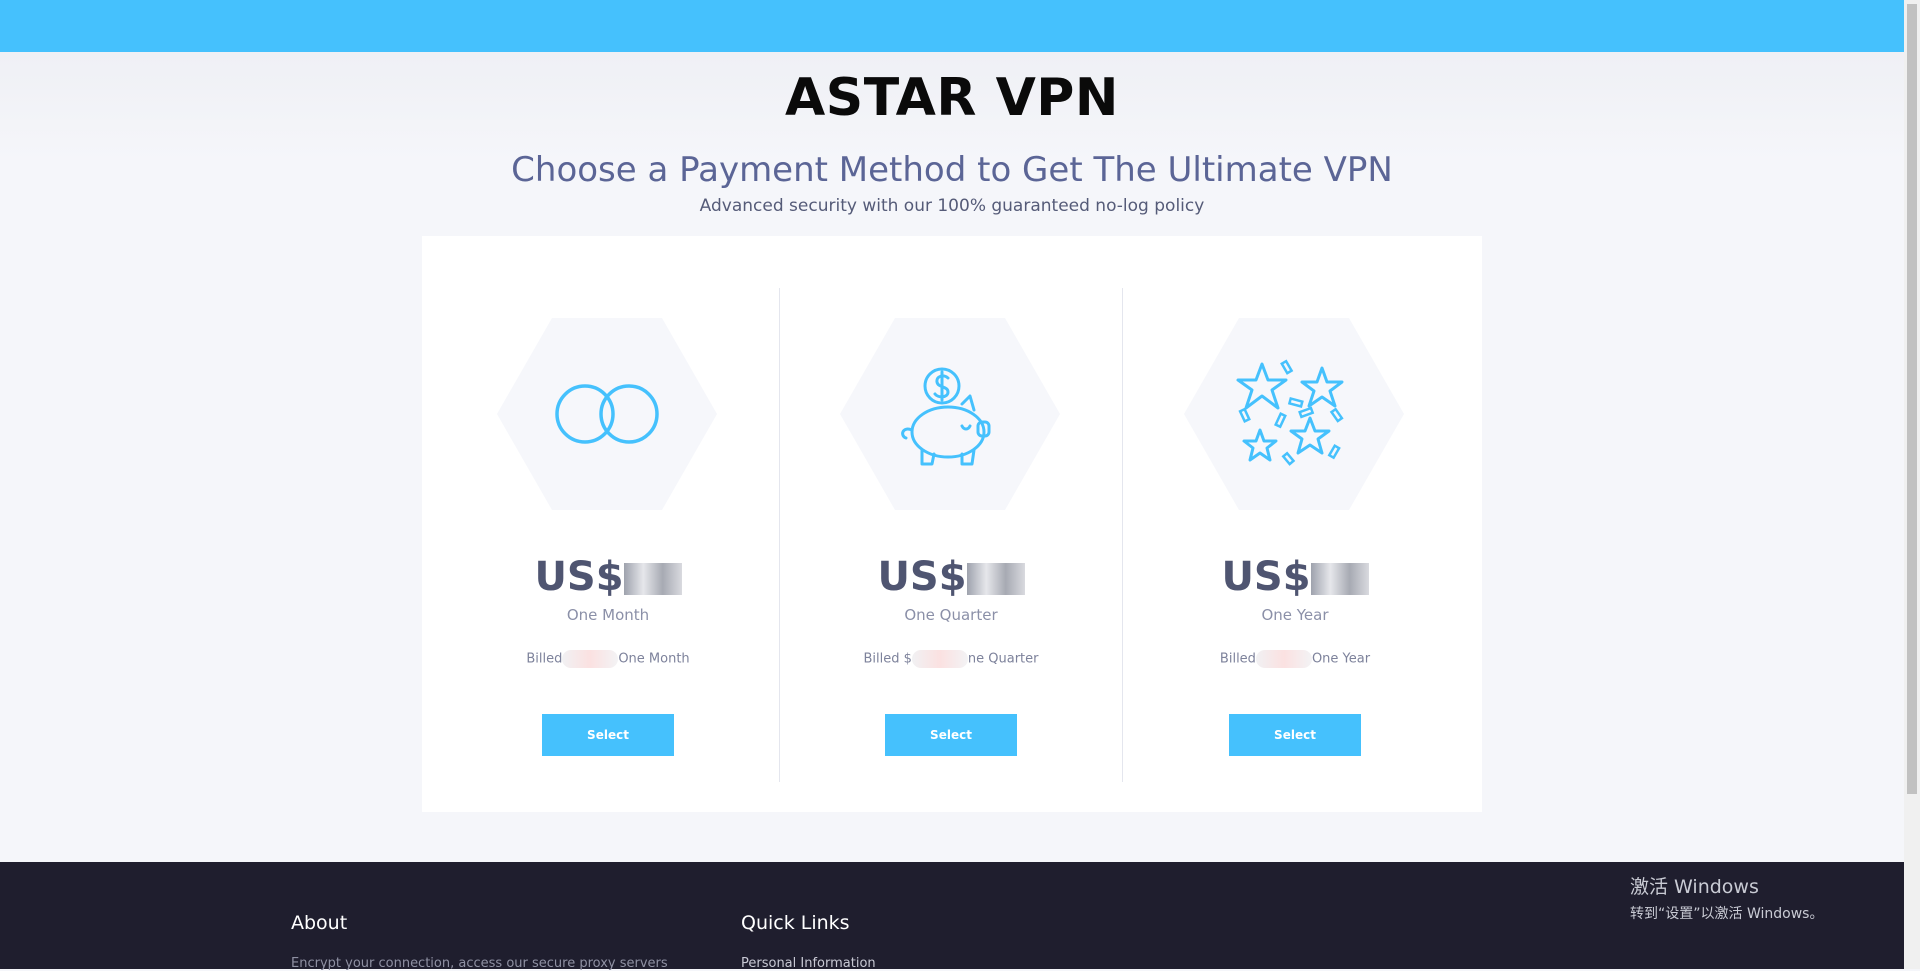  Describe the element at coordinates (607, 414) in the screenshot. I see `infinity-icon` at that location.